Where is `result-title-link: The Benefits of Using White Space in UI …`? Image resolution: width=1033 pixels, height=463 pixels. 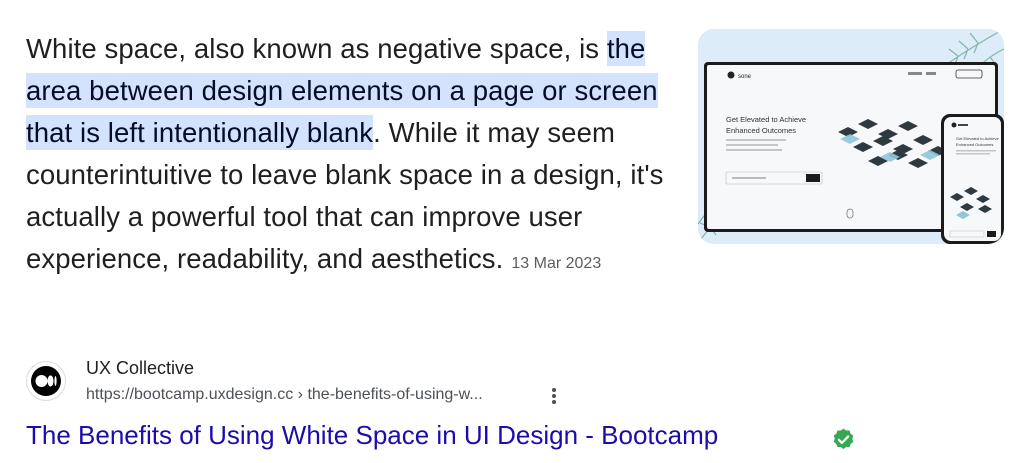
result-title-link: The Benefits of Using White Space in UI … is located at coordinates (372, 435).